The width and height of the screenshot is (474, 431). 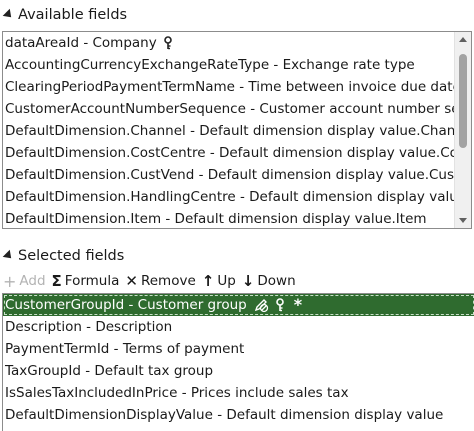 I want to click on table-row: PaymentTermId - Terms of payment, so click(x=238, y=349).